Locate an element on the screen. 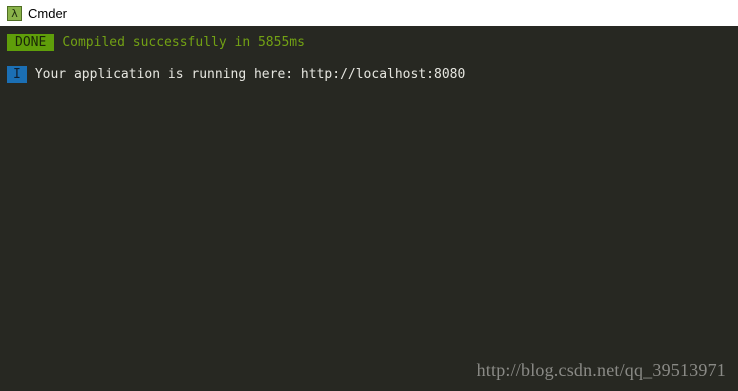 This screenshot has width=738, height=391. console-line-done: DONE Compiled successfully in 5855ms is located at coordinates (156, 42).